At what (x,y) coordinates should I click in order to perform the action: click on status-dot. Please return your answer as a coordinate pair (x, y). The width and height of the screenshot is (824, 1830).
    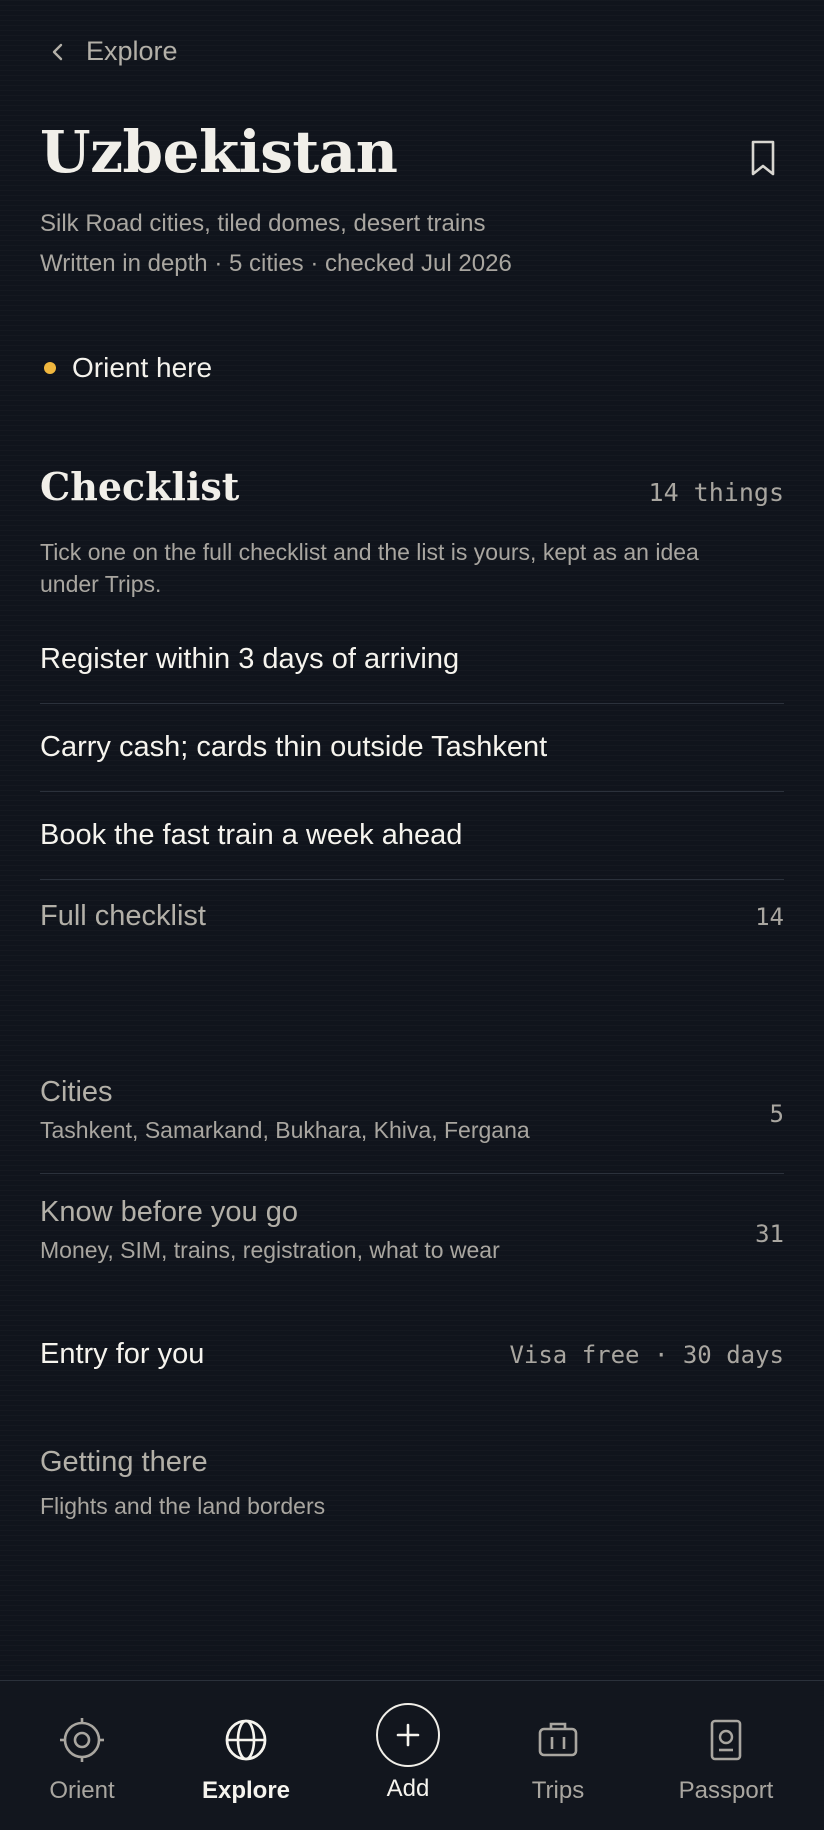
    Looking at the image, I should click on (50, 368).